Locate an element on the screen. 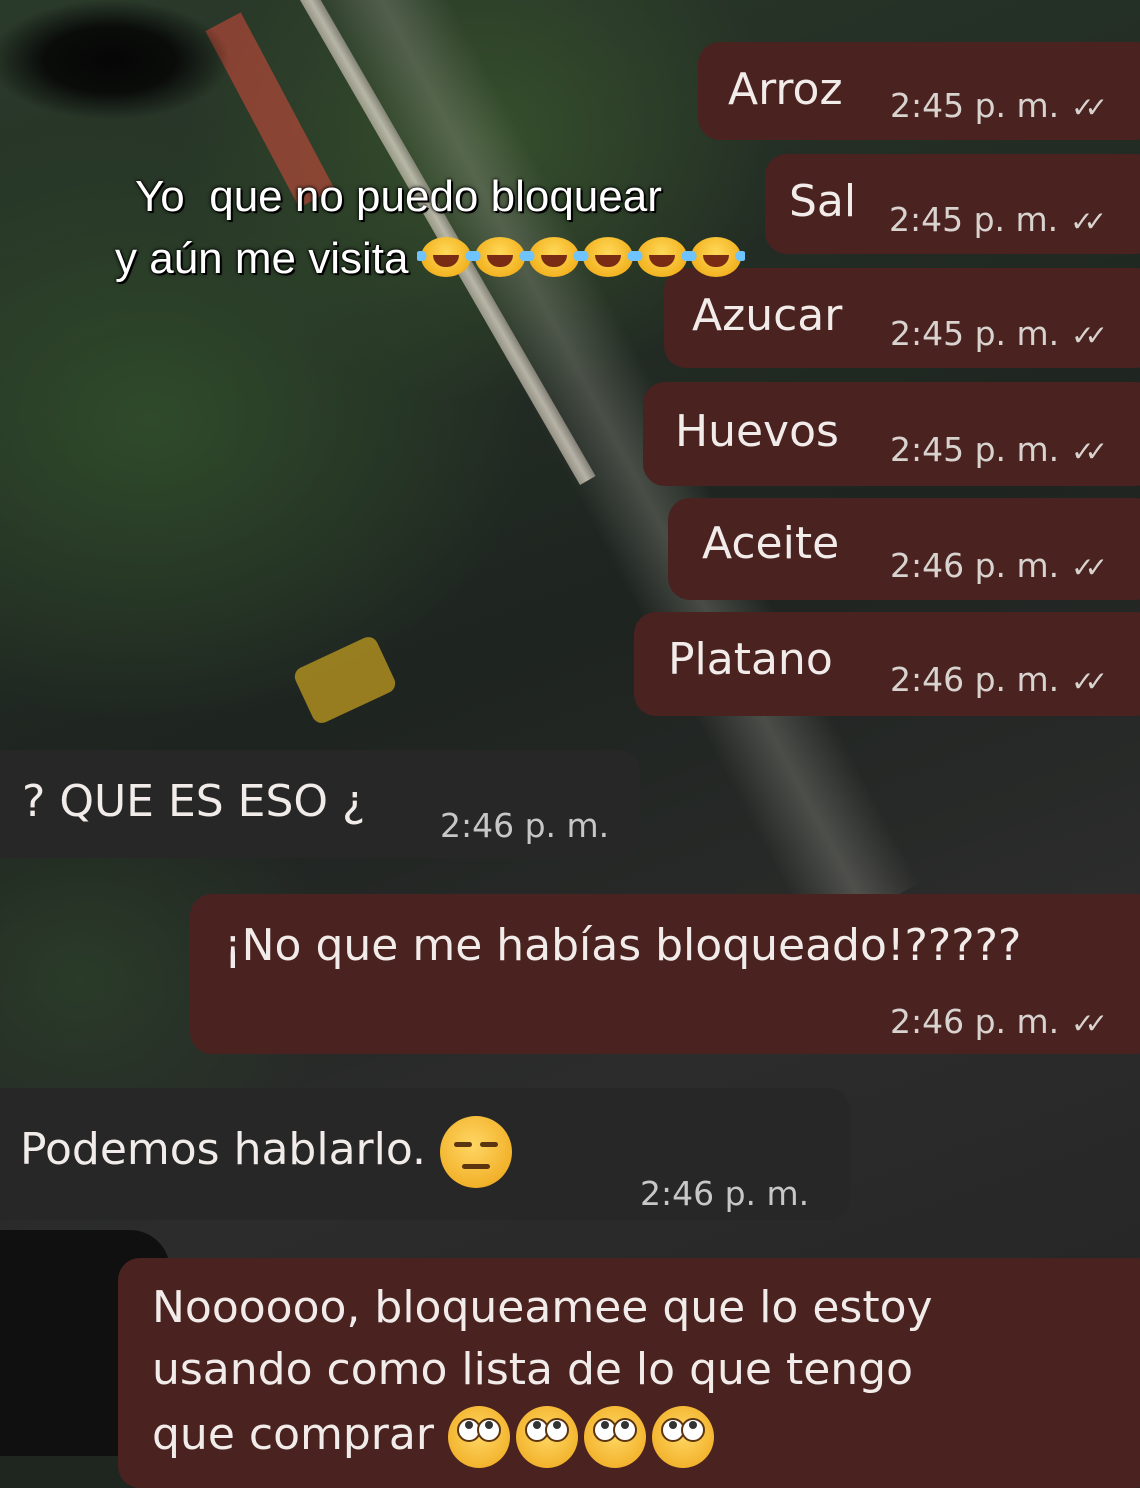  message-line-3: que comprar is located at coordinates (436, 1437).